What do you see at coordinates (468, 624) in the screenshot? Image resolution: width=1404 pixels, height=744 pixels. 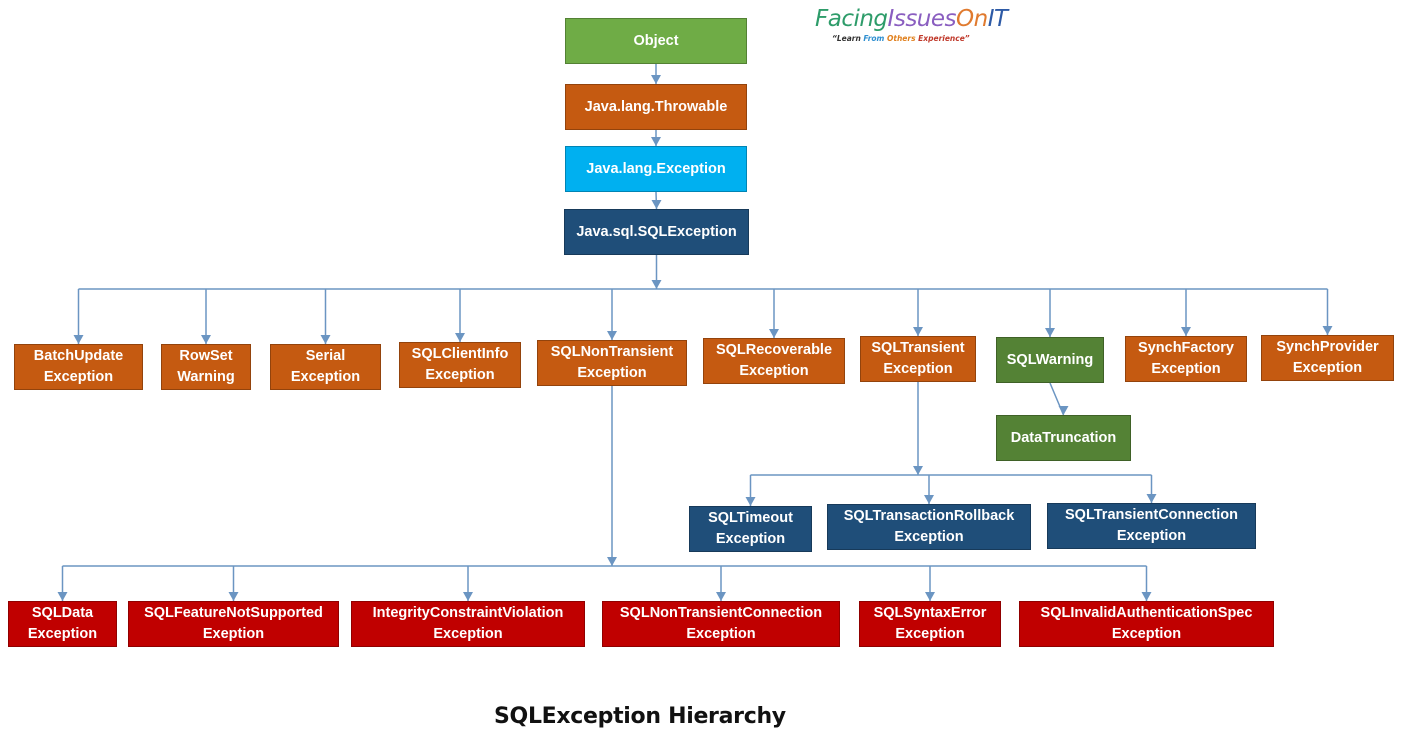 I see `node-integrityconstraintviolation-exception: IntegrityConstraintViolation Exception` at bounding box center [468, 624].